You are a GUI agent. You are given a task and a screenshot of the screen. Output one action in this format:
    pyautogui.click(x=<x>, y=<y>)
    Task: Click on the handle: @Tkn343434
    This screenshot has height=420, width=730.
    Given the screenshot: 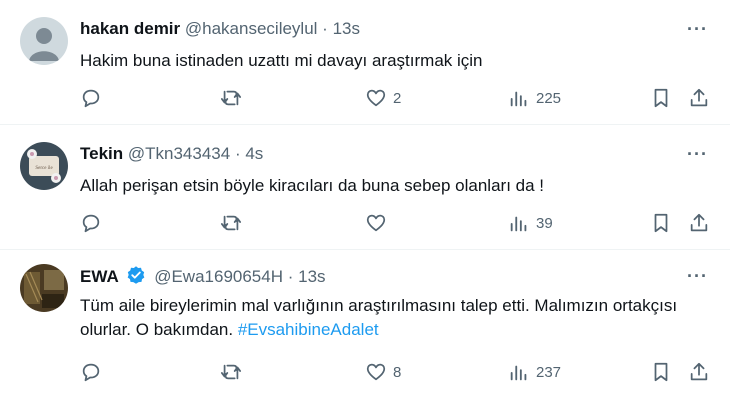 What is the action you would take?
    pyautogui.click(x=179, y=153)
    